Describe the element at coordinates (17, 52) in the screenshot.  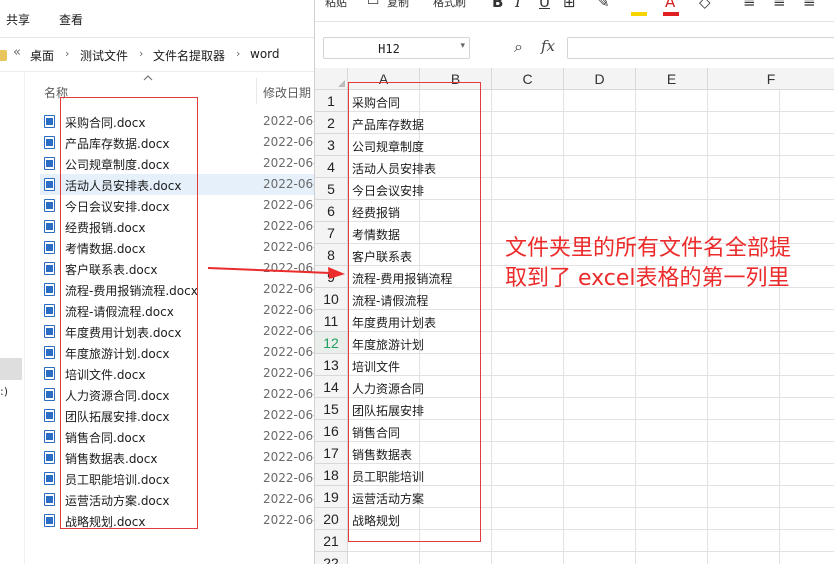
I see `overflow-chevron-icon: «` at that location.